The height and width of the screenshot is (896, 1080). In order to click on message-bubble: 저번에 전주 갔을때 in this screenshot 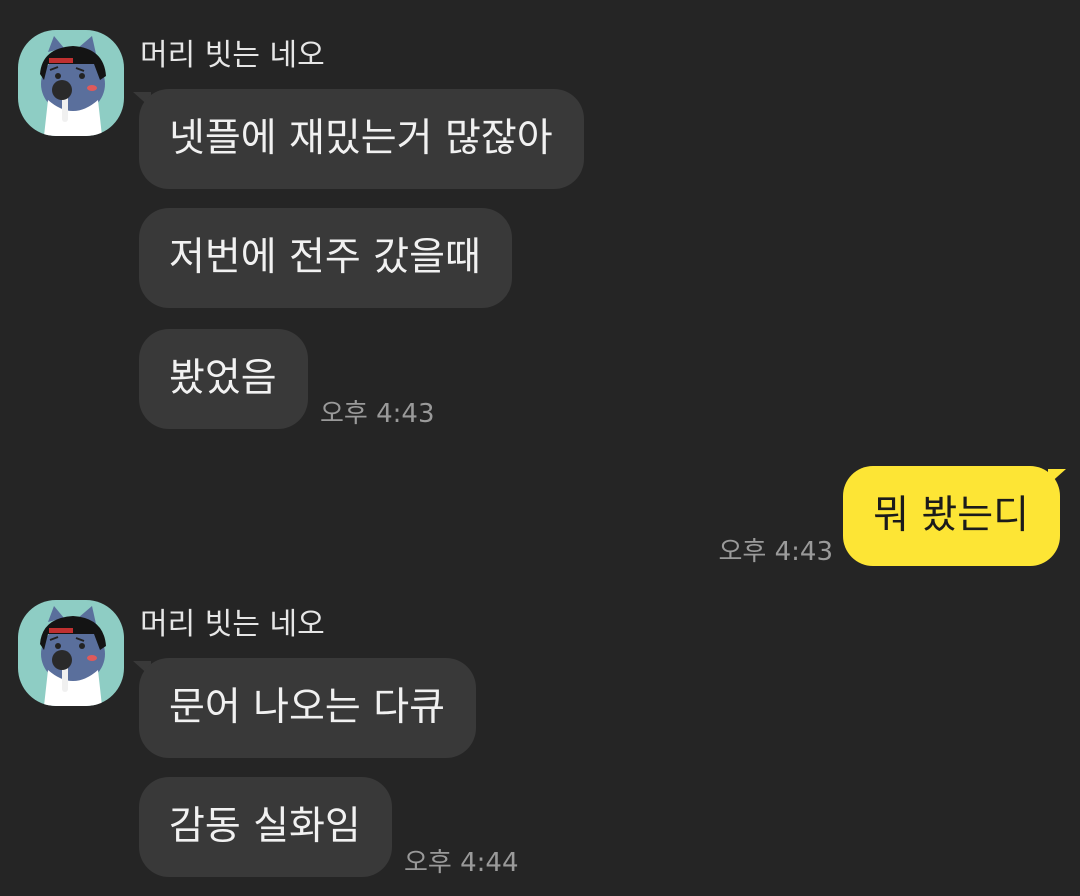, I will do `click(325, 258)`.